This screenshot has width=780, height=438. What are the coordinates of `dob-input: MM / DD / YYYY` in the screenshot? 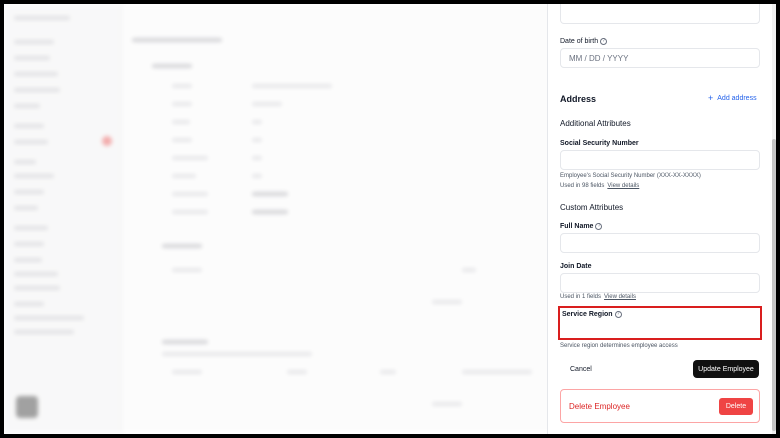 It's located at (660, 58).